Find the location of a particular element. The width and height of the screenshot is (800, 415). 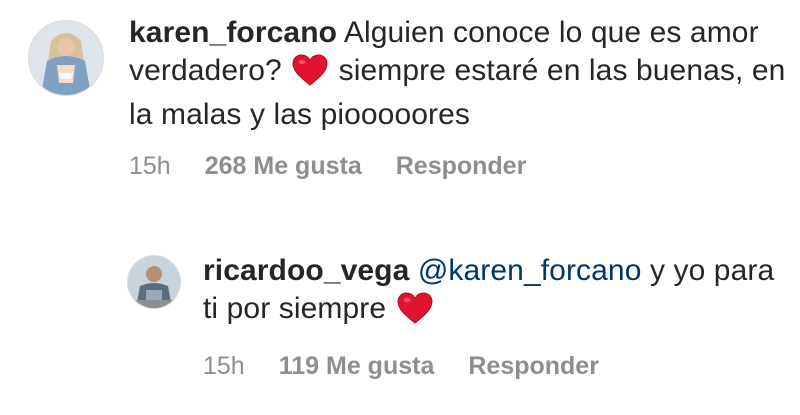

comment-meta: 15h 119 Me gusta Responder is located at coordinates (495, 366).